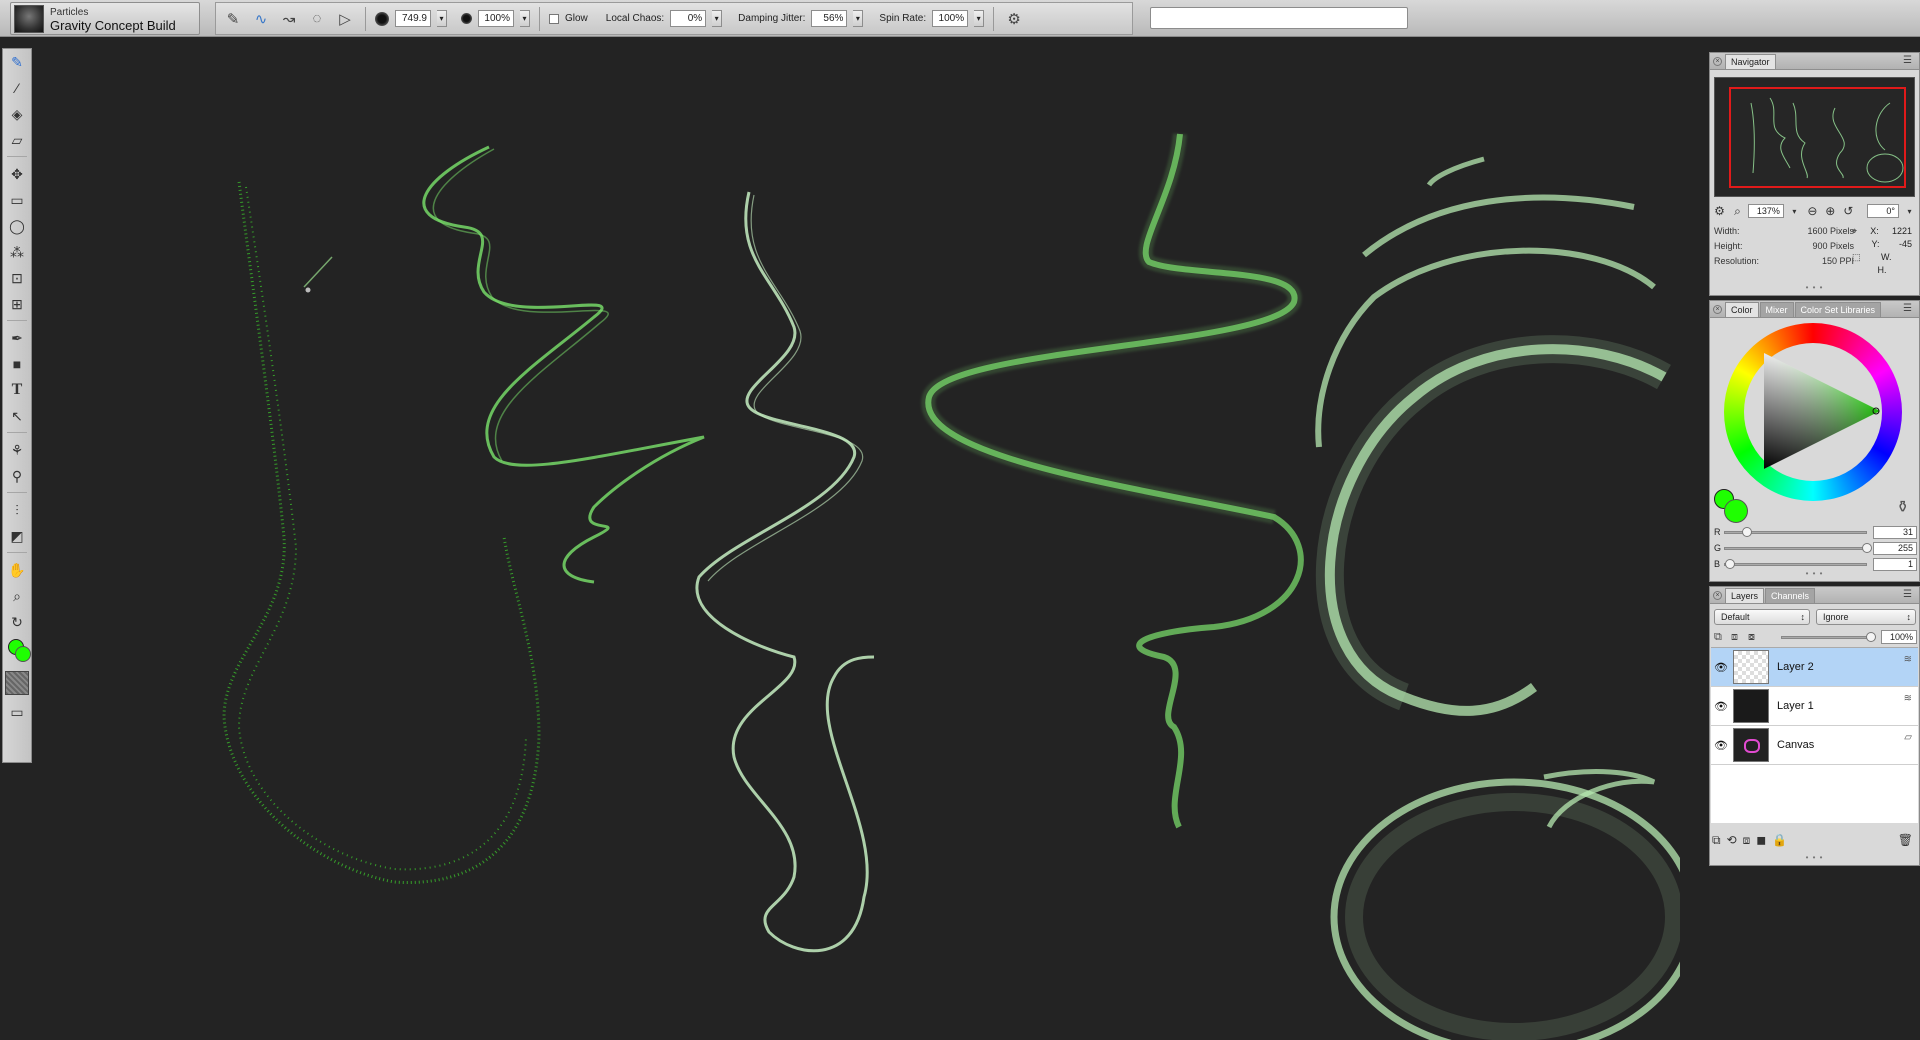  Describe the element at coordinates (1762, 617) in the screenshot. I see `composite-method-select: Default` at that location.